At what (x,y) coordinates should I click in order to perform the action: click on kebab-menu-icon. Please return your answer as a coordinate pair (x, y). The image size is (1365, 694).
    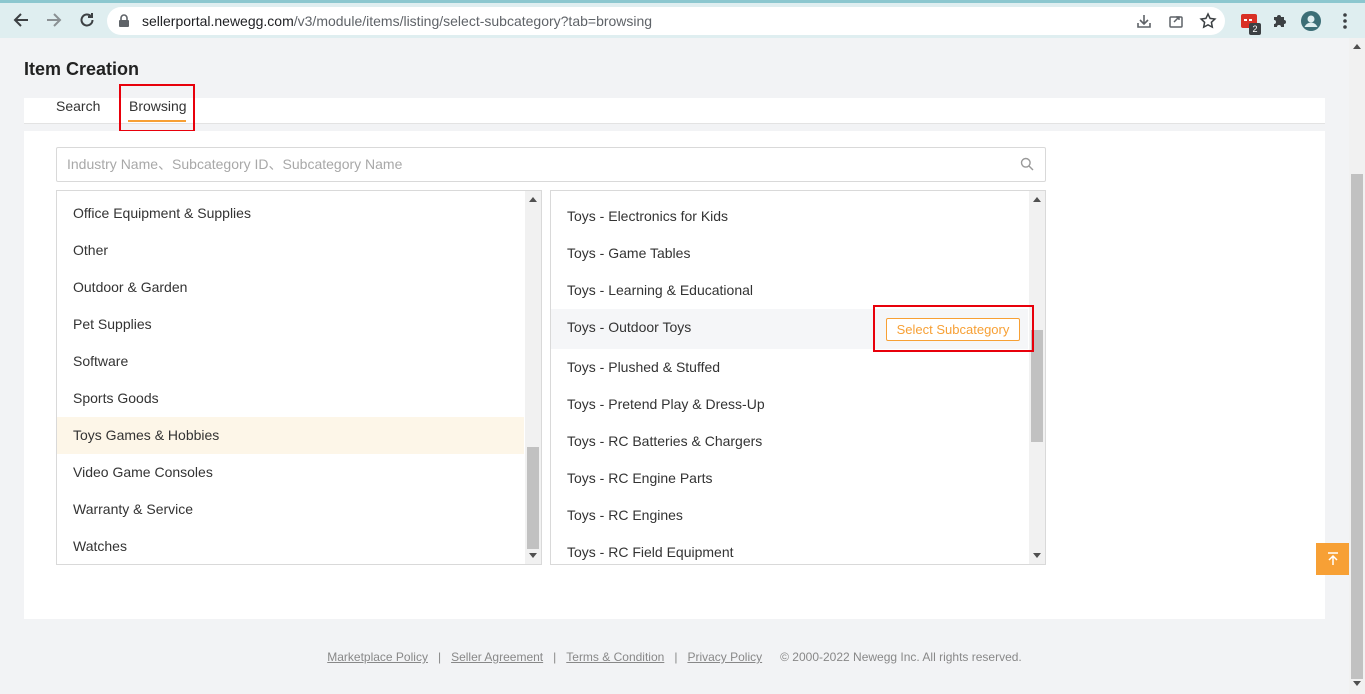
    Looking at the image, I should click on (1345, 21).